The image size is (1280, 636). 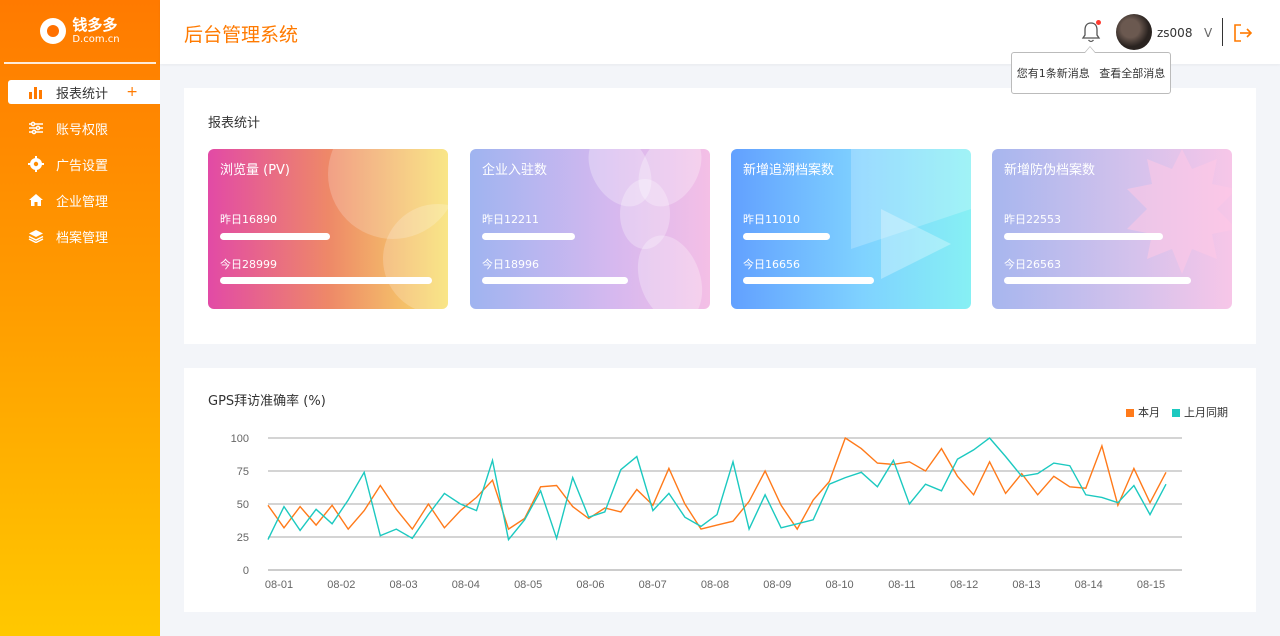 I want to click on view-all-messages-link: 查看全部消息, so click(x=1132, y=73).